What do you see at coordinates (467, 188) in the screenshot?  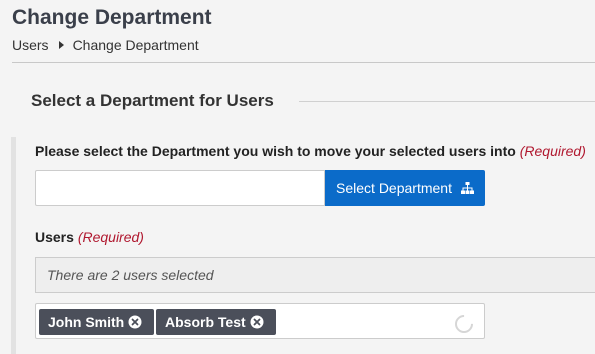 I see `sitemap-icon` at bounding box center [467, 188].